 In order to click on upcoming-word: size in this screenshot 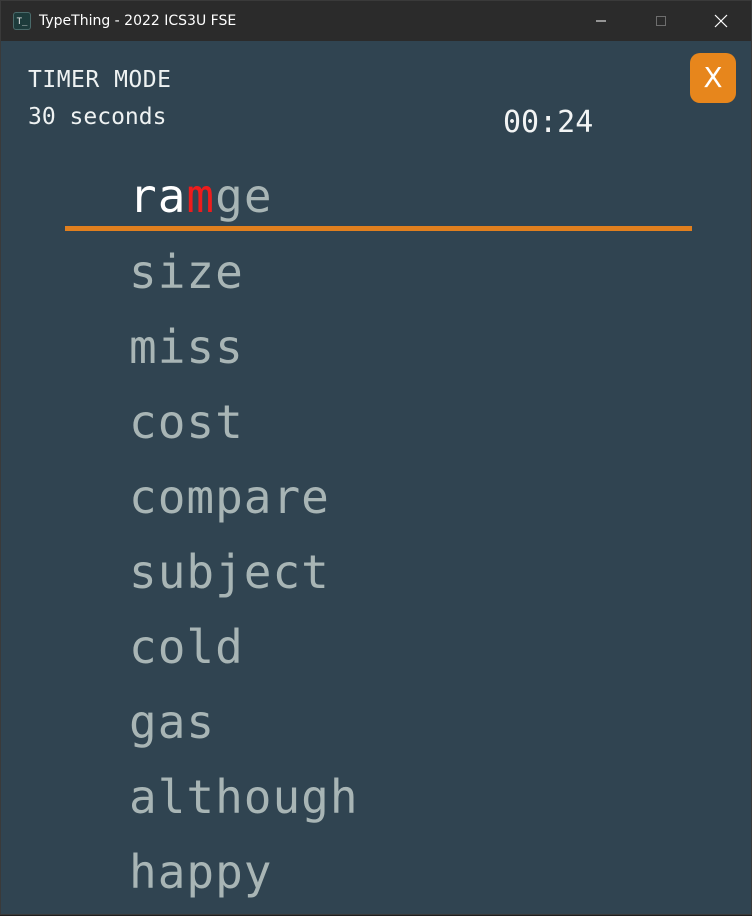, I will do `click(186, 272)`.